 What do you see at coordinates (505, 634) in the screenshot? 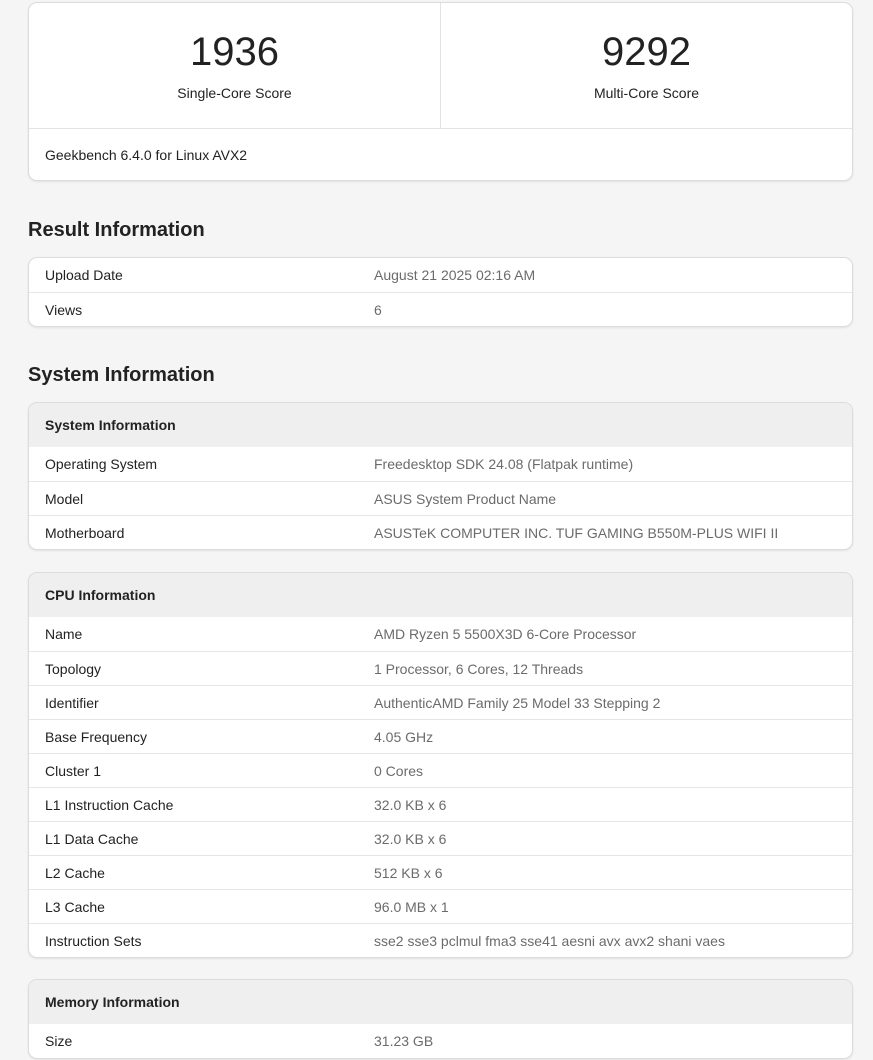
I see `row-value: AMD Ryzen 5 5500X3D 6-Core Processor` at bounding box center [505, 634].